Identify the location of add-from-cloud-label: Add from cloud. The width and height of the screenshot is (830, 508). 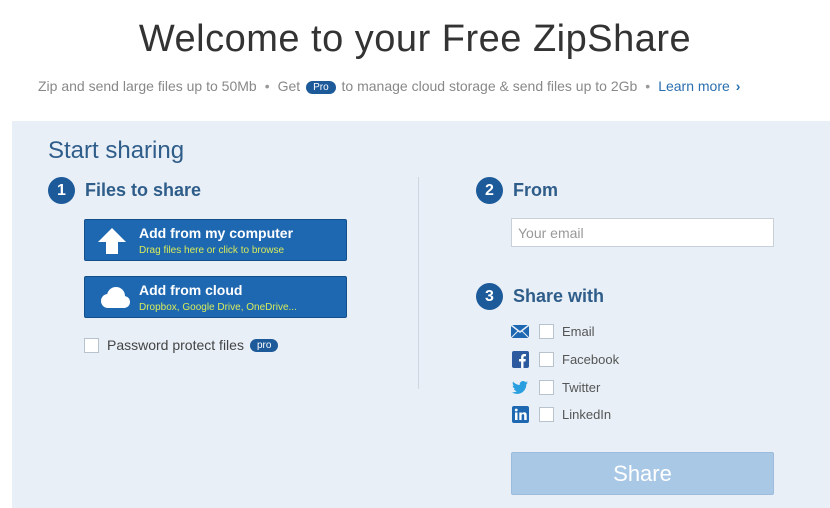
(191, 290).